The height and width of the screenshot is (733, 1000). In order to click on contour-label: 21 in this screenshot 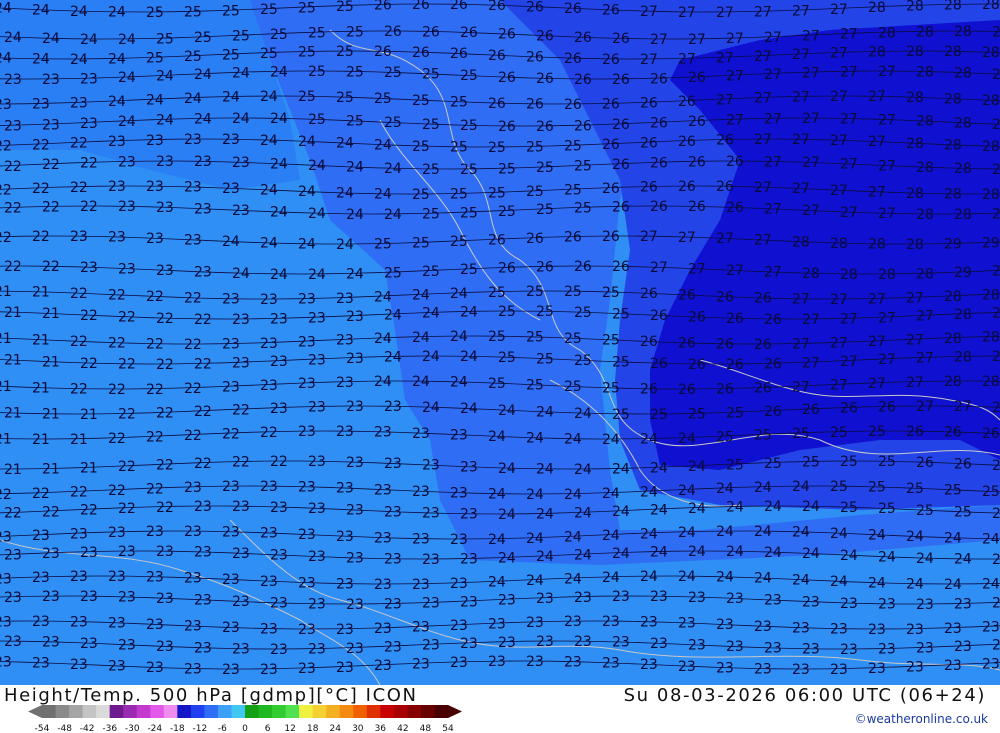, I will do `click(13, 470)`.